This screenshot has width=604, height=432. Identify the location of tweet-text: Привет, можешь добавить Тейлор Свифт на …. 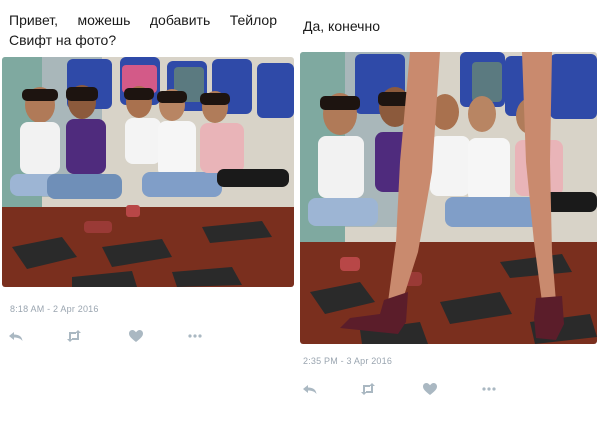
(143, 30).